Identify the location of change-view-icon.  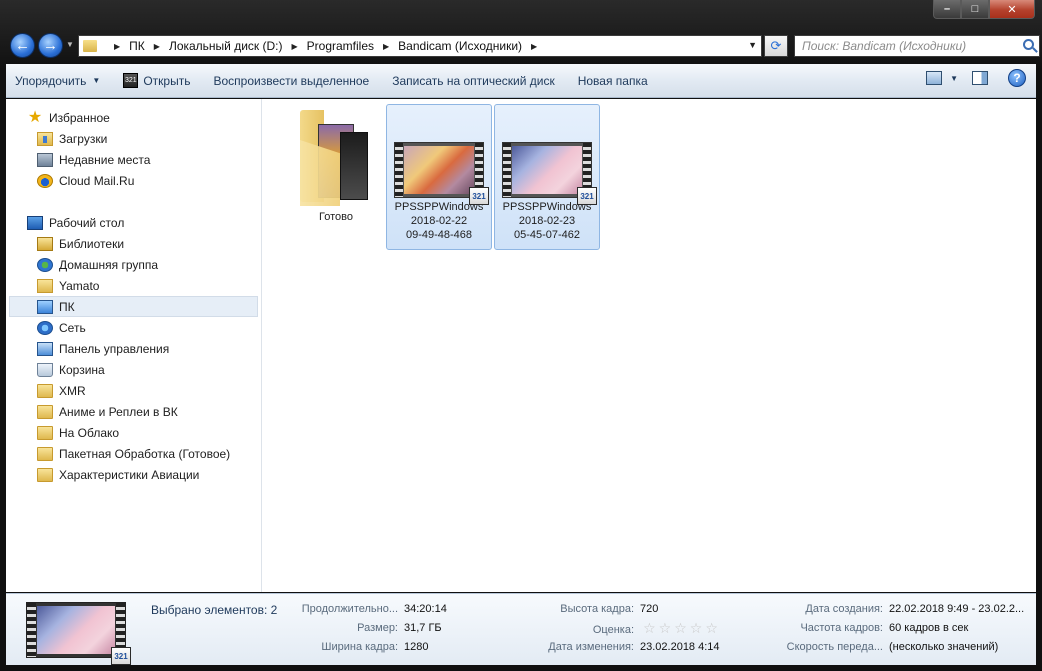
(934, 78).